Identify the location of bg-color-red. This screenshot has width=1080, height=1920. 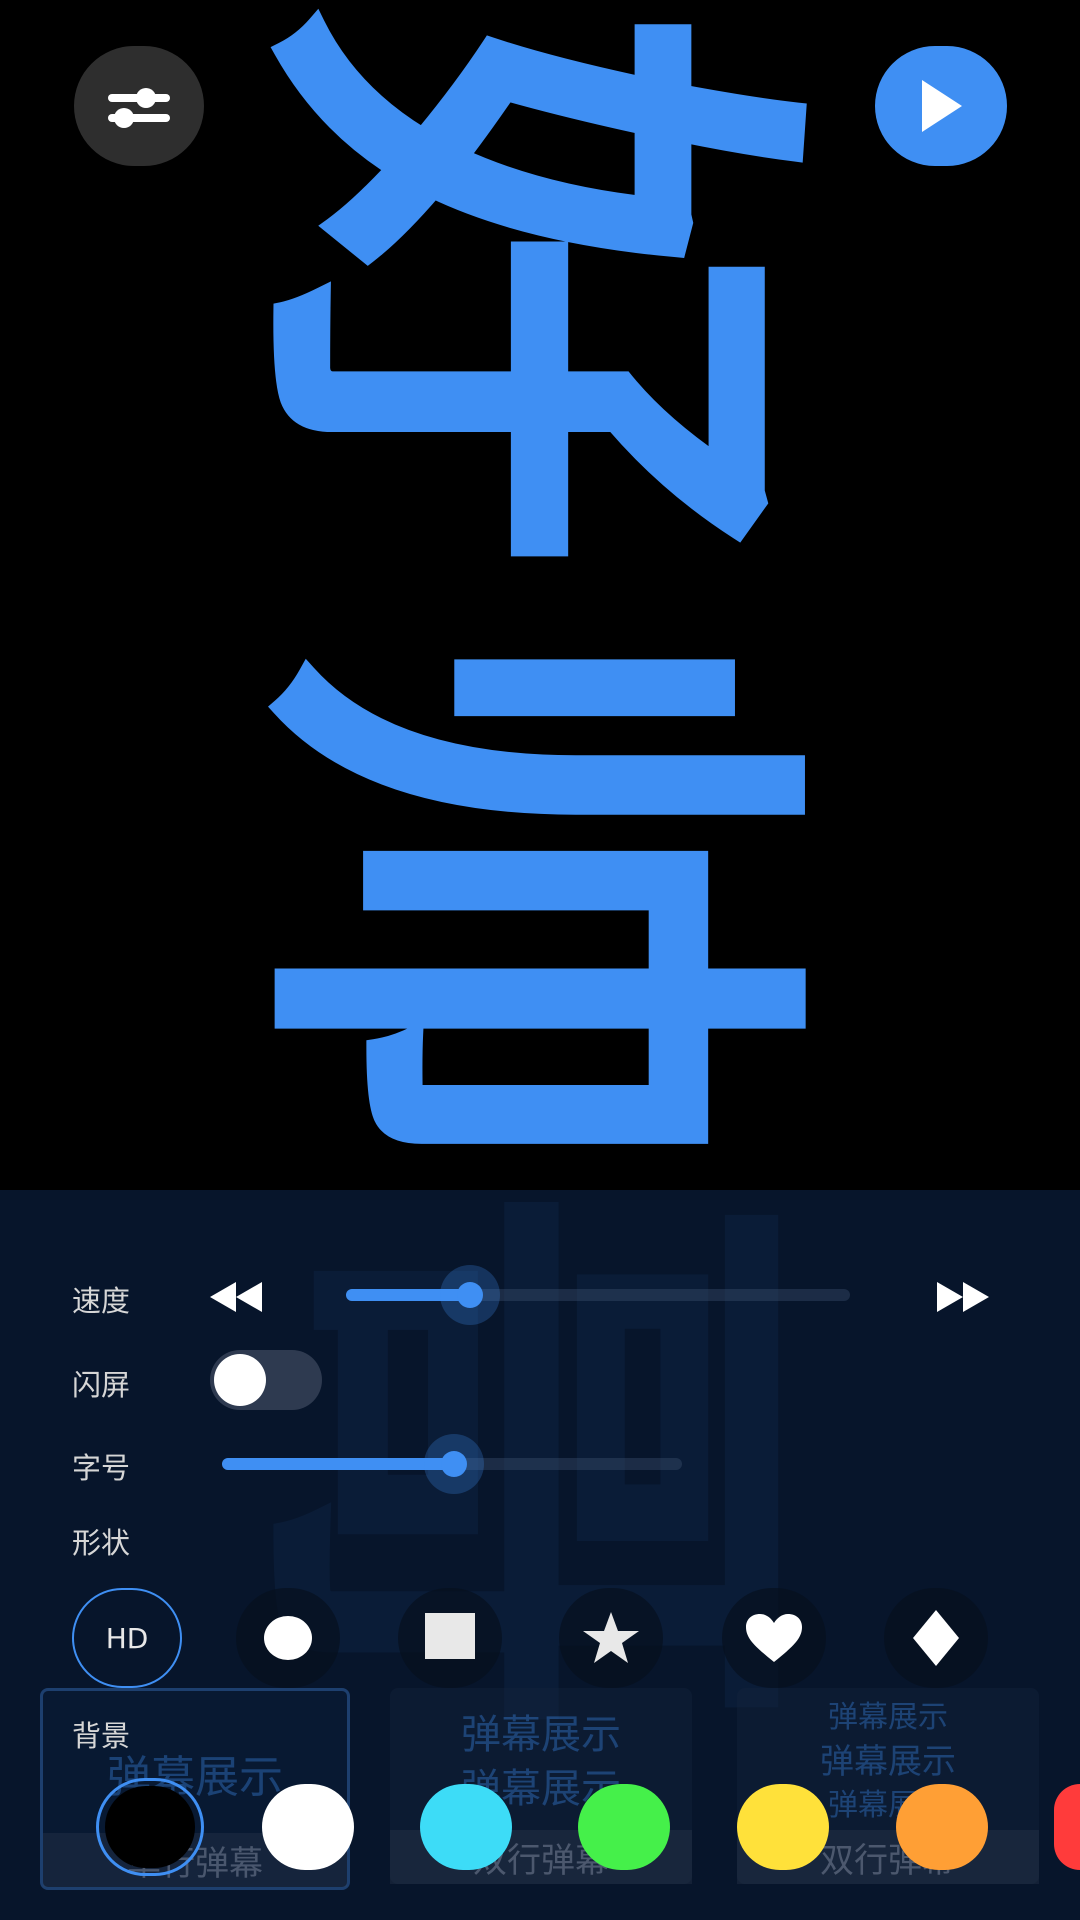
(1067, 1827).